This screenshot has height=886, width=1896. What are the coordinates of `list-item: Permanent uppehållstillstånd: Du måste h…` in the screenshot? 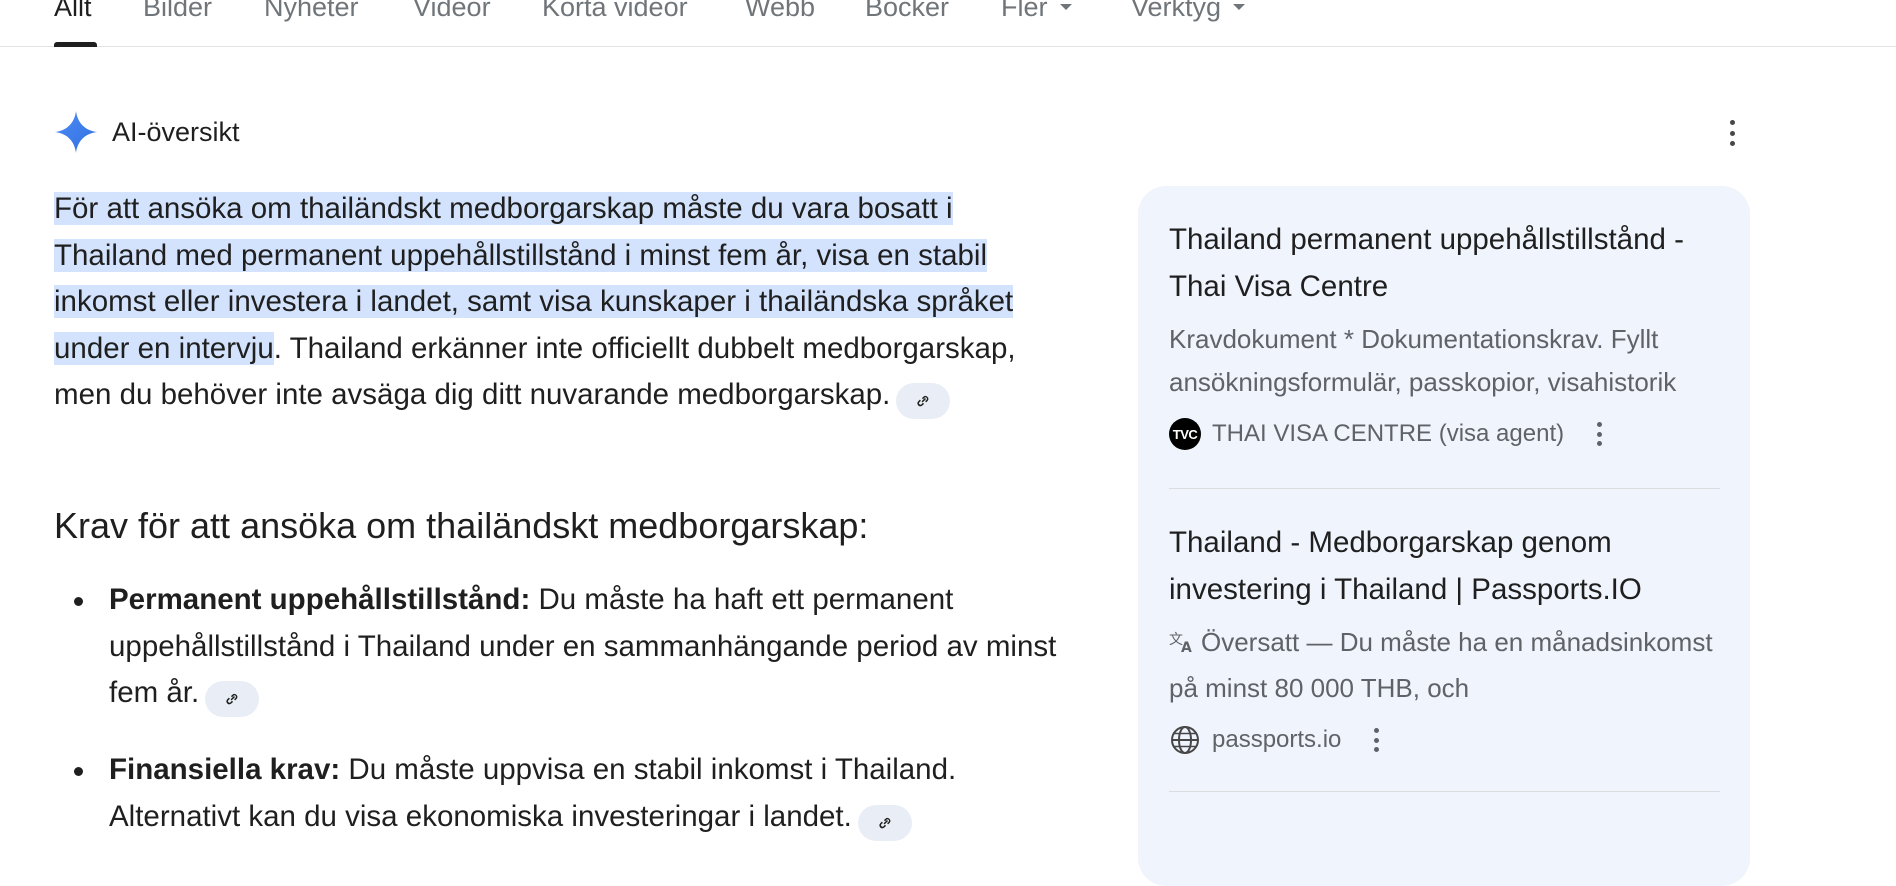 It's located at (559, 647).